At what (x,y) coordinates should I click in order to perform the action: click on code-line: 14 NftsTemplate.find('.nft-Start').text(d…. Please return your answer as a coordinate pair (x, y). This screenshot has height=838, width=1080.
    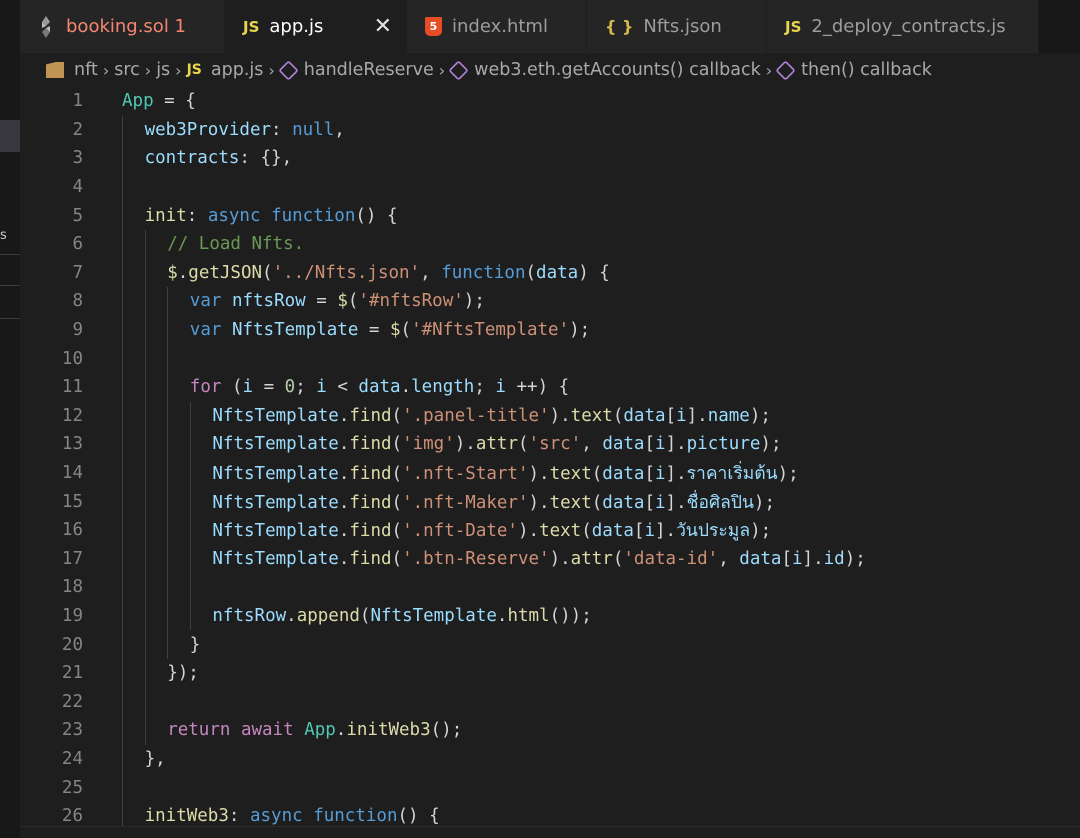
    Looking at the image, I should click on (550, 473).